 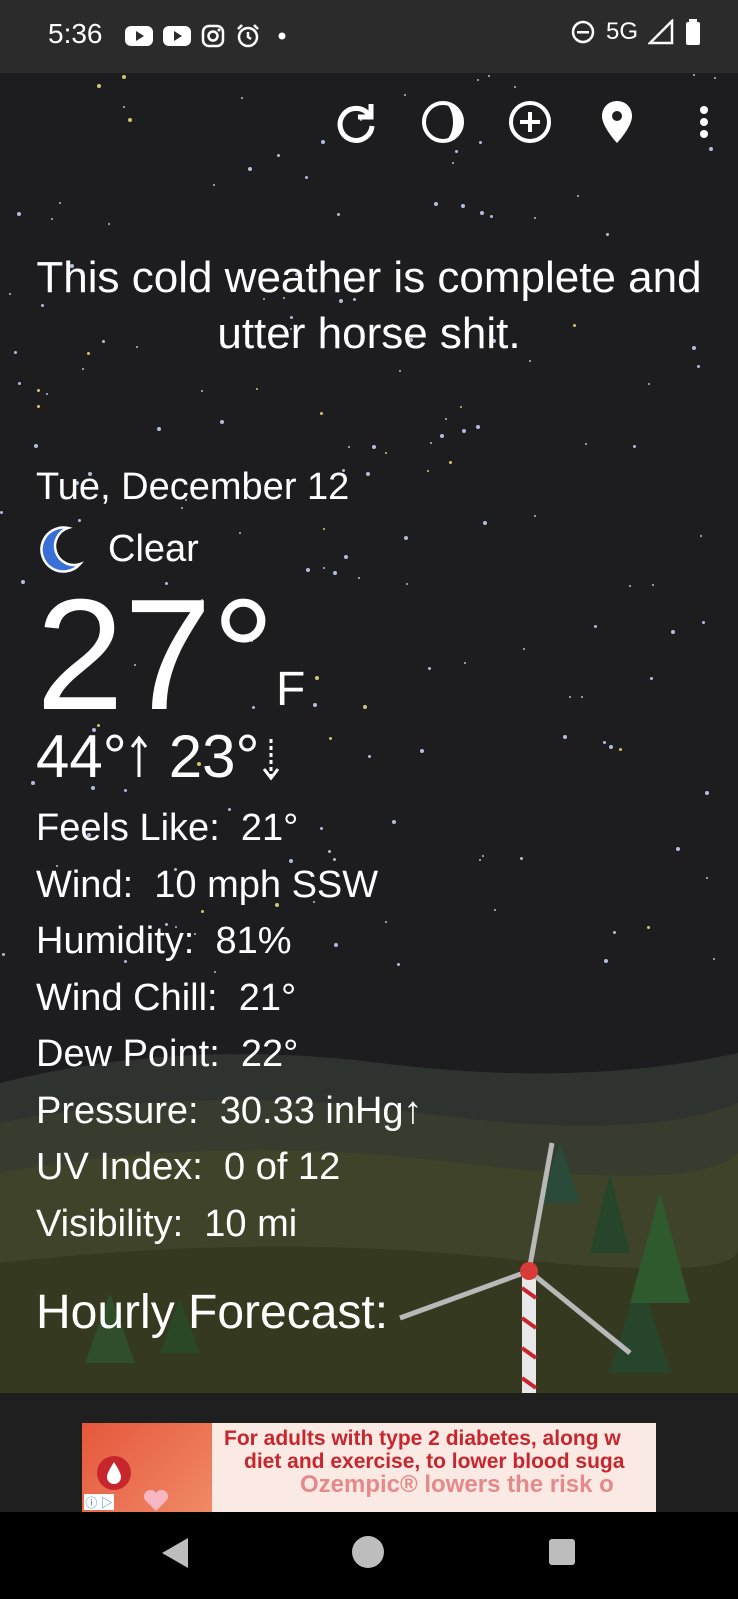 What do you see at coordinates (213, 36) in the screenshot?
I see `instagram-icon` at bounding box center [213, 36].